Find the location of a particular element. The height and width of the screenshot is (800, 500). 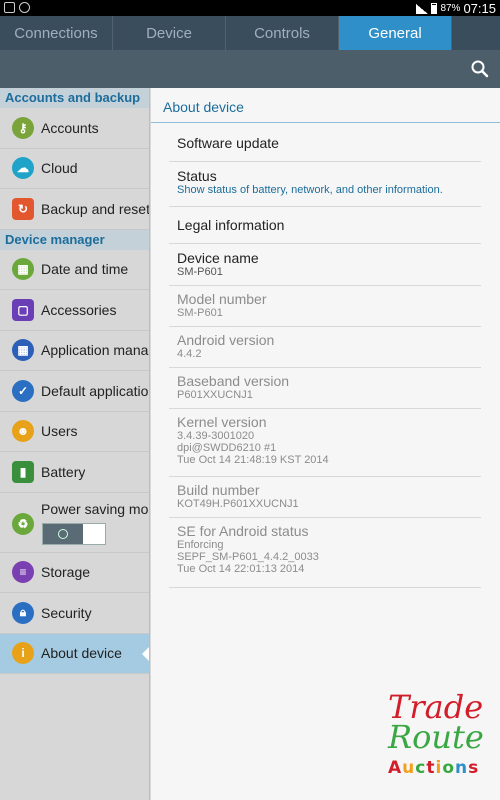

sidebar-item-label: Power saving mode is located at coordinates (95, 508).